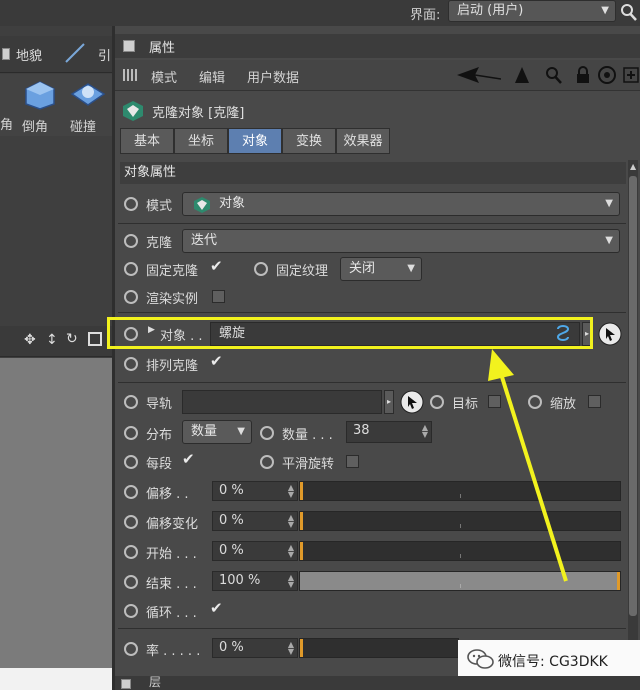 The image size is (640, 690). Describe the element at coordinates (522, 77) in the screenshot. I see `up-arrow-icon` at that location.